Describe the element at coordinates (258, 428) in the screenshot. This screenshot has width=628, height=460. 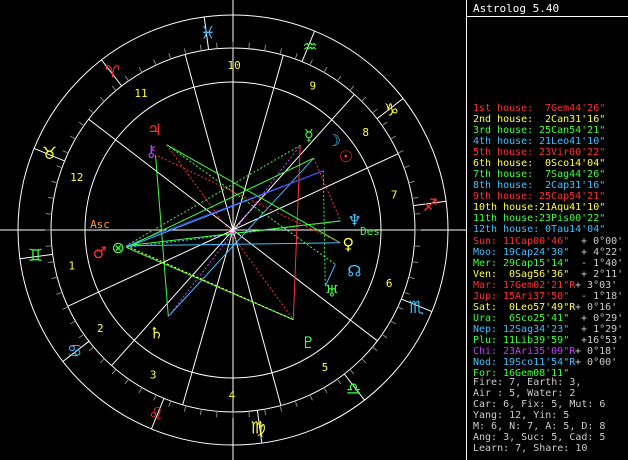
I see `virgo-glyph: ♍` at that location.